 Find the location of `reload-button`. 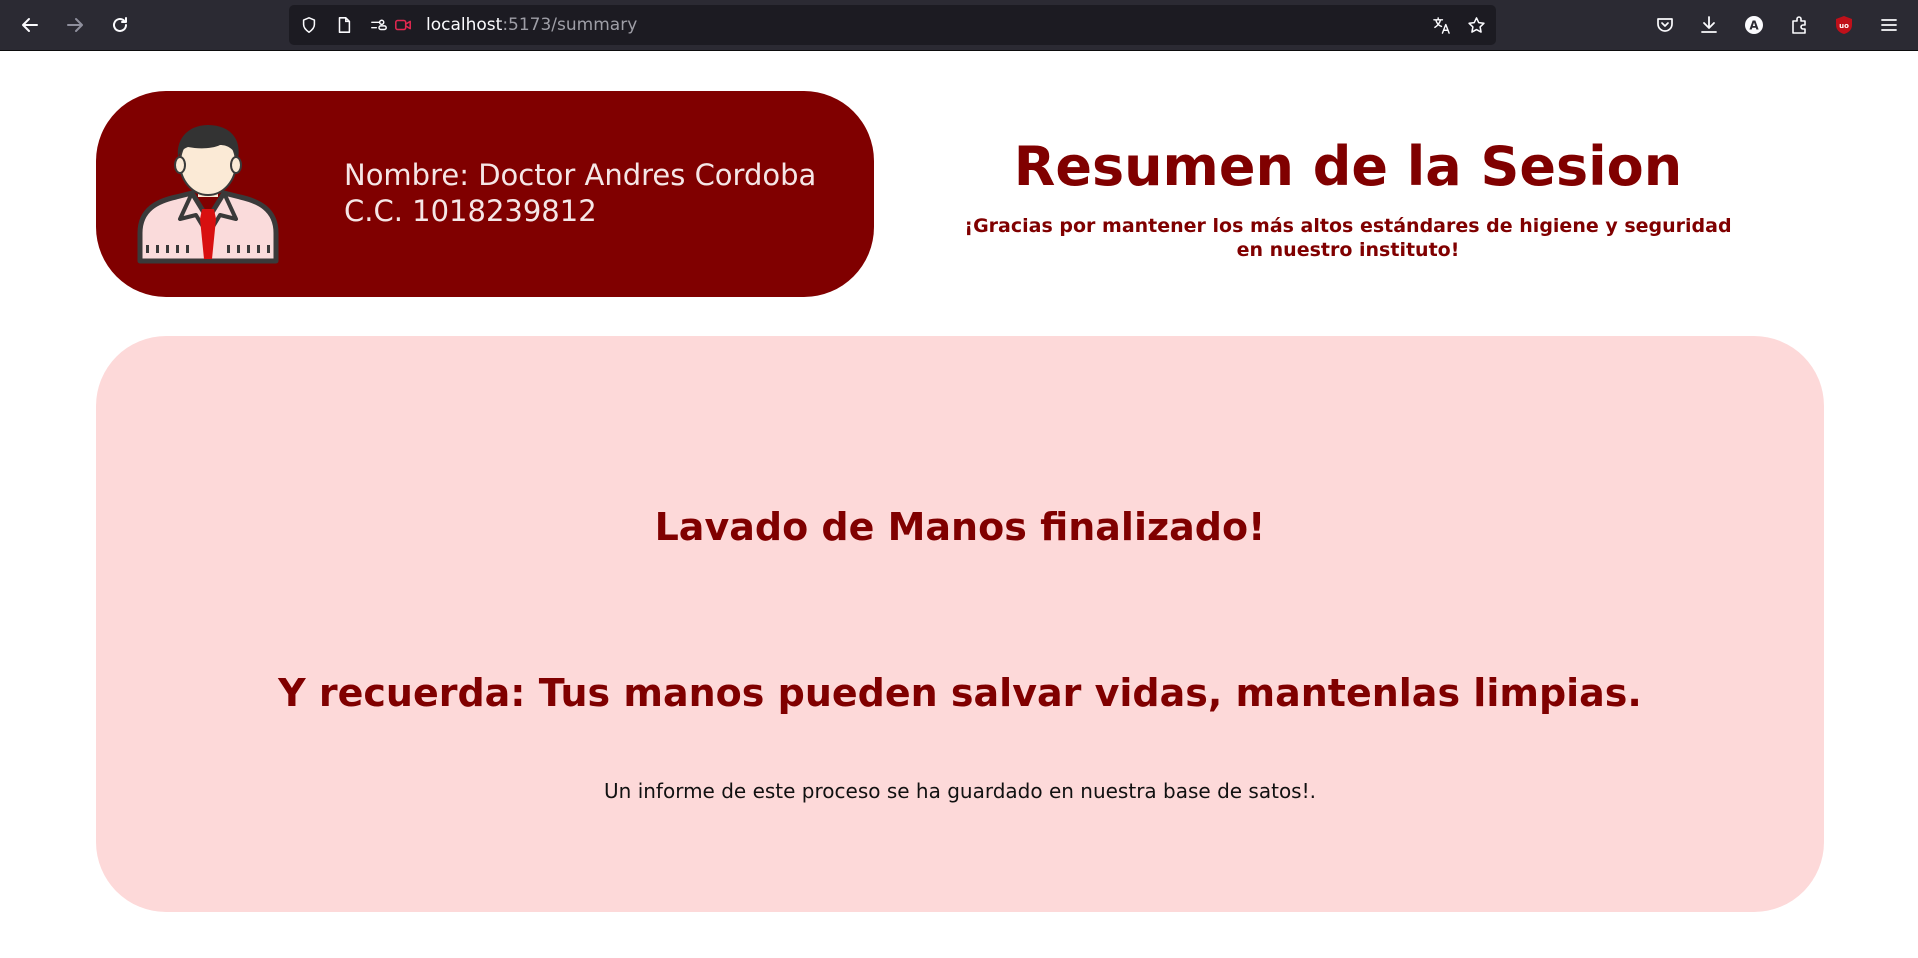

reload-button is located at coordinates (120, 25).